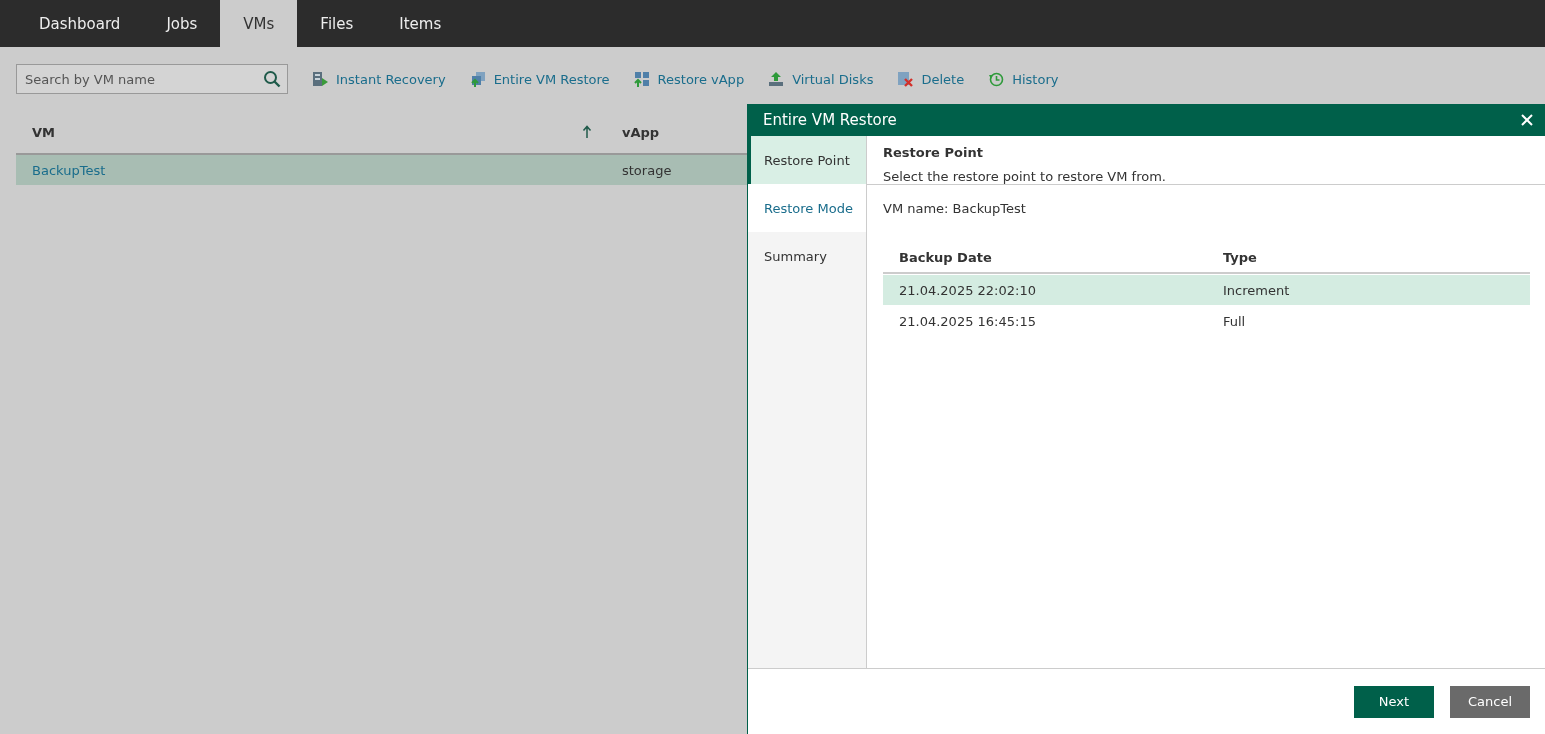 The image size is (1545, 734). What do you see at coordinates (1023, 79) in the screenshot?
I see `toolbar-button: History` at bounding box center [1023, 79].